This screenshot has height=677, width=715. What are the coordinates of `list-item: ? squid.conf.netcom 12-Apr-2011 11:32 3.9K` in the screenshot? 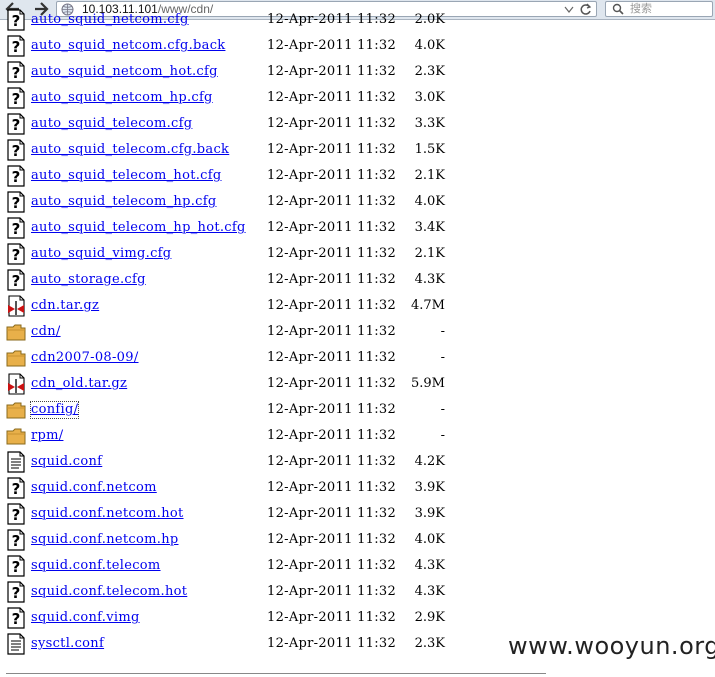 It's located at (357, 487).